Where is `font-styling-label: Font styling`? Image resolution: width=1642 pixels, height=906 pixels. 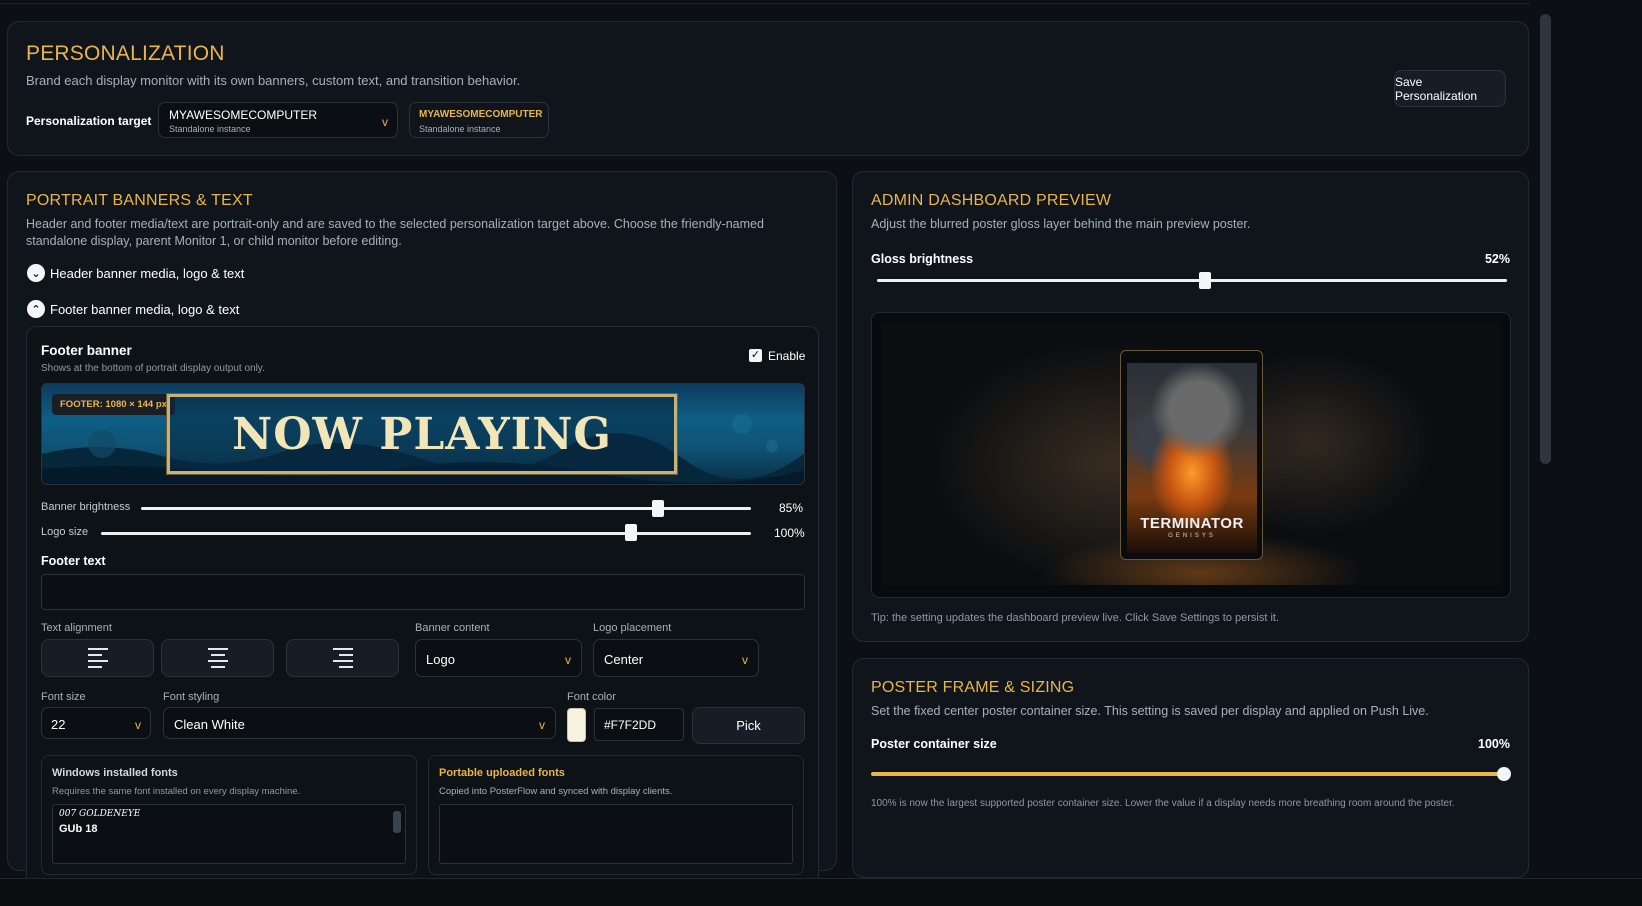 font-styling-label: Font styling is located at coordinates (191, 697).